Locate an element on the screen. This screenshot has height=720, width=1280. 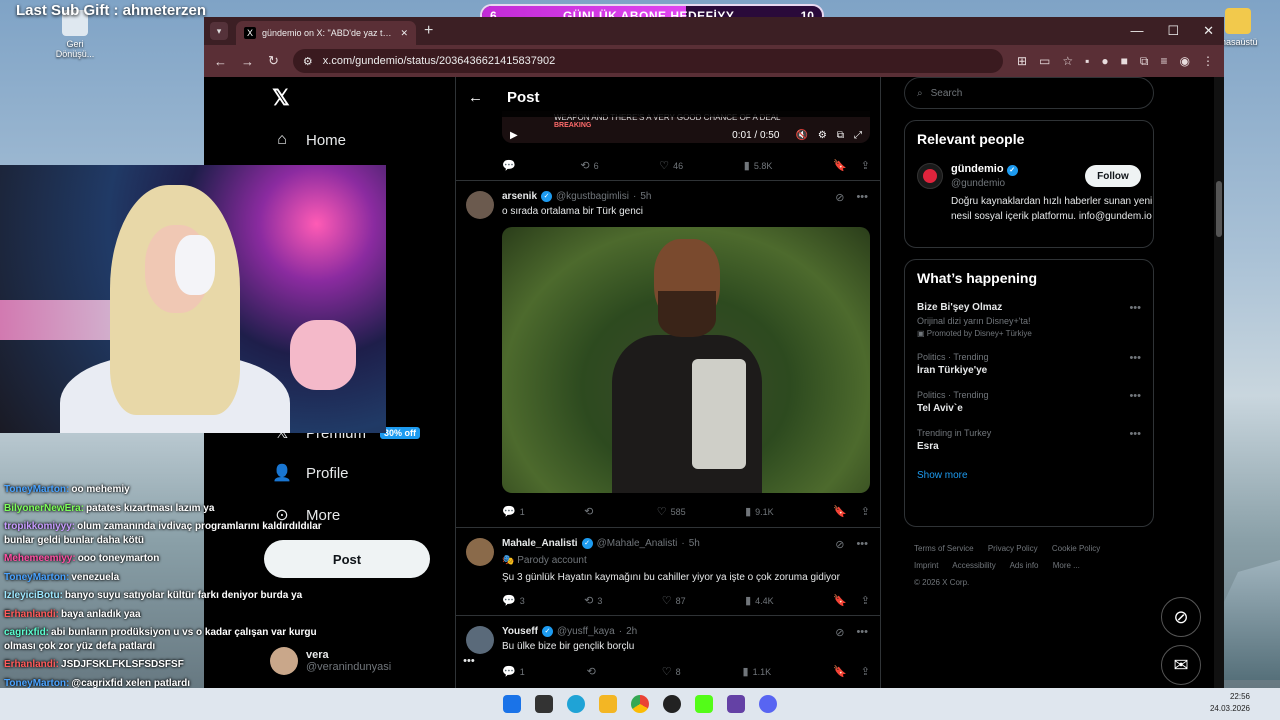
views-action: ▮ 1.1K is located at coordinates (757, 671).